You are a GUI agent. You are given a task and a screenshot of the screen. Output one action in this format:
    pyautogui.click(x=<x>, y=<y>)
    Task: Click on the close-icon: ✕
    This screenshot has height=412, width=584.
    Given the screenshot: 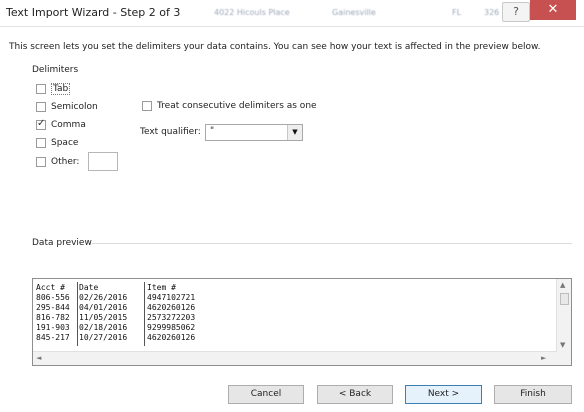 What is the action you would take?
    pyautogui.click(x=553, y=9)
    